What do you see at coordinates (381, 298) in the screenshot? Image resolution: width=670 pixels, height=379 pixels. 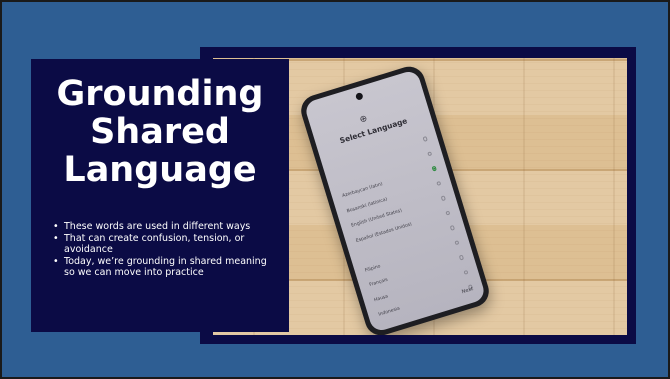 I see `language-label: Hausa` at bounding box center [381, 298].